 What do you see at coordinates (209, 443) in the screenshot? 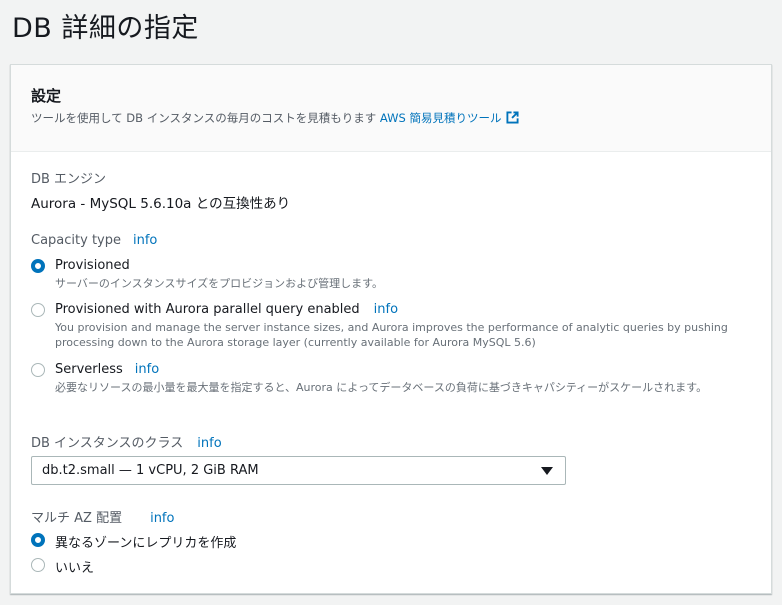
I see `instance-class-info-link: info` at bounding box center [209, 443].